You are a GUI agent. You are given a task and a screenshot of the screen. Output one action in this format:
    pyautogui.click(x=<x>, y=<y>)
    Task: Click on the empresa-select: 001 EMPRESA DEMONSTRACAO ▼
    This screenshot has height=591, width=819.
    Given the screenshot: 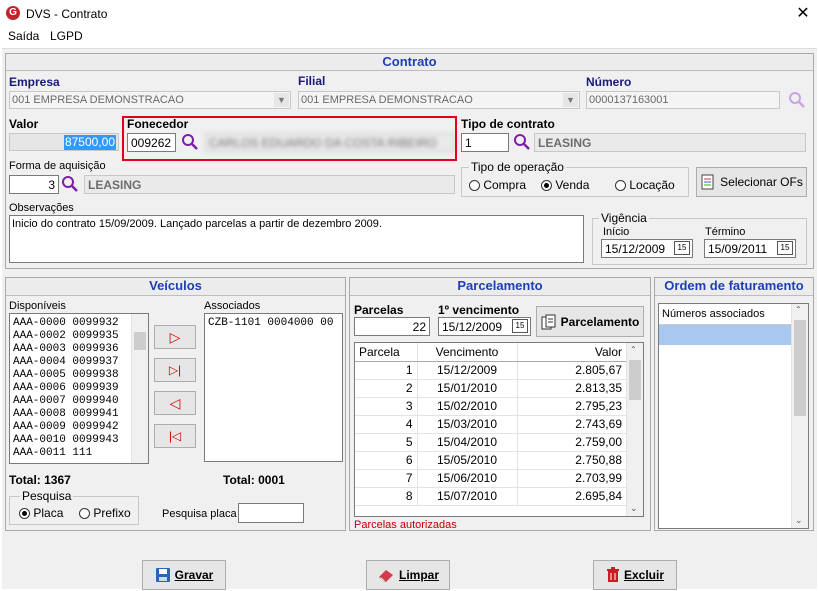 What is the action you would take?
    pyautogui.click(x=150, y=100)
    